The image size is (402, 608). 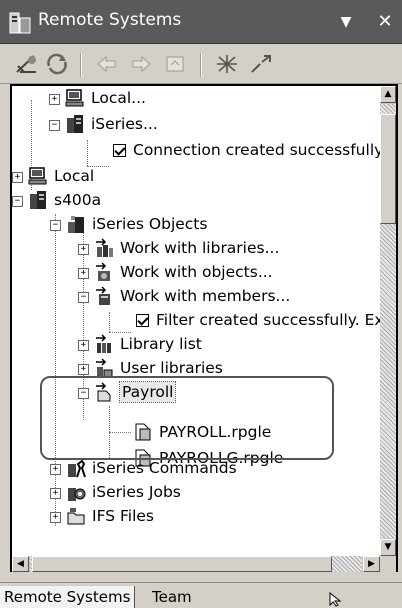 What do you see at coordinates (103, 295) in the screenshot?
I see `filter-members-icon` at bounding box center [103, 295].